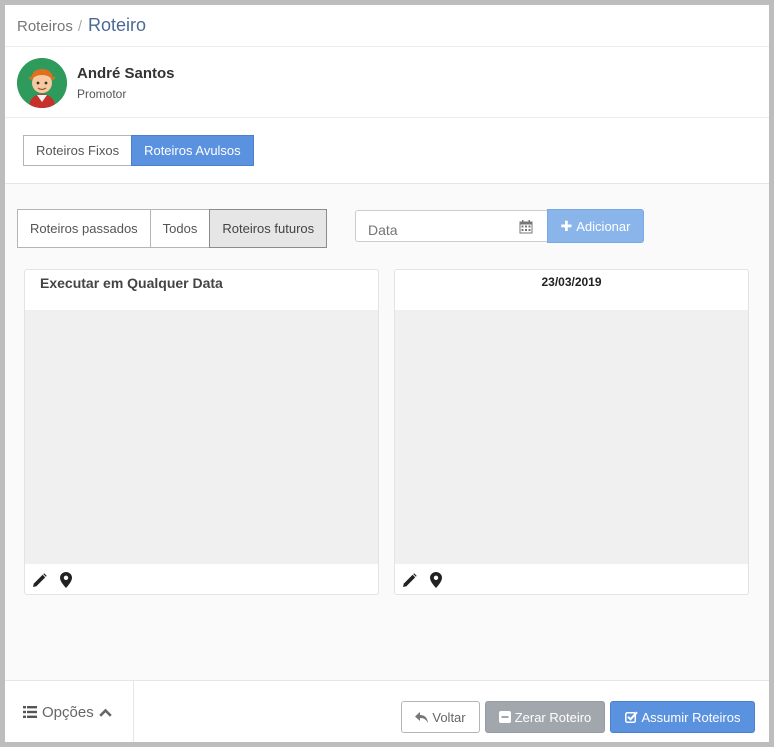  What do you see at coordinates (631, 717) in the screenshot?
I see `check-square-icon` at bounding box center [631, 717].